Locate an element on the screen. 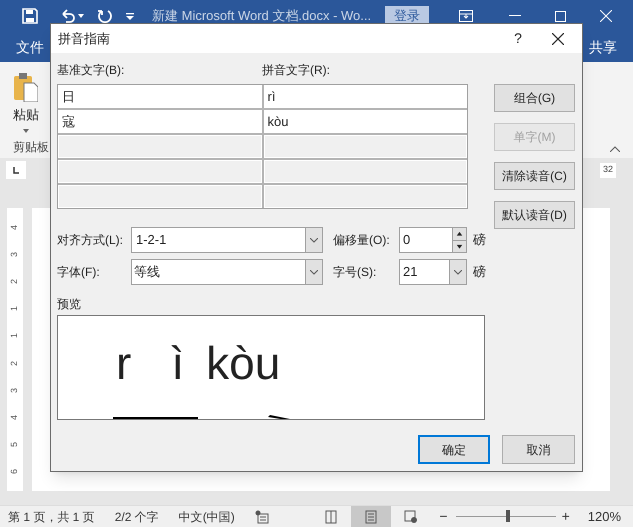 This screenshot has width=633, height=527. dialog-title: 拼音指南 is located at coordinates (84, 39).